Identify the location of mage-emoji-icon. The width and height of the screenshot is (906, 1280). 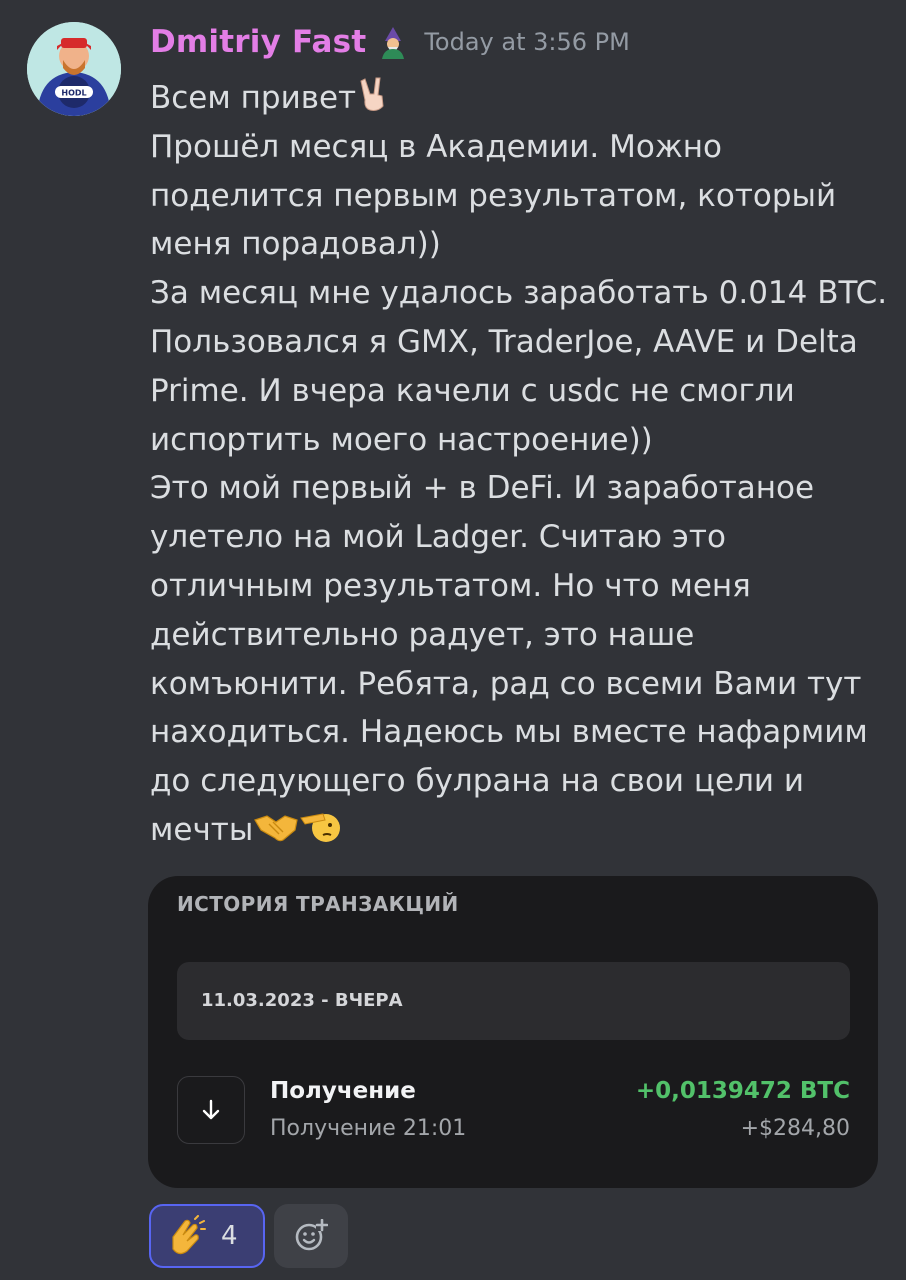
(393, 42).